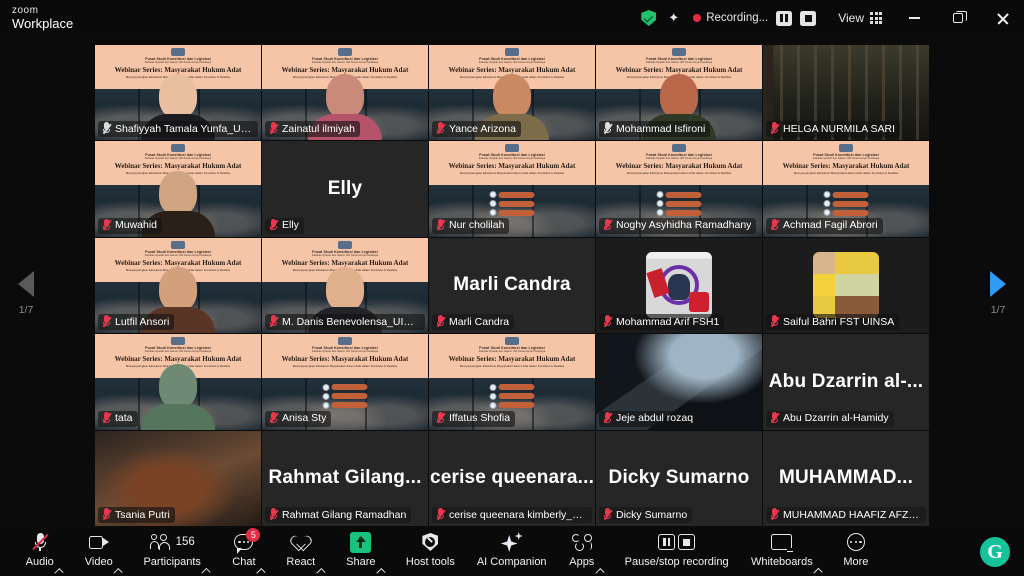 Image resolution: width=1024 pixels, height=576 pixels. Describe the element at coordinates (998, 283) in the screenshot. I see `chevron-right-icon` at that location.